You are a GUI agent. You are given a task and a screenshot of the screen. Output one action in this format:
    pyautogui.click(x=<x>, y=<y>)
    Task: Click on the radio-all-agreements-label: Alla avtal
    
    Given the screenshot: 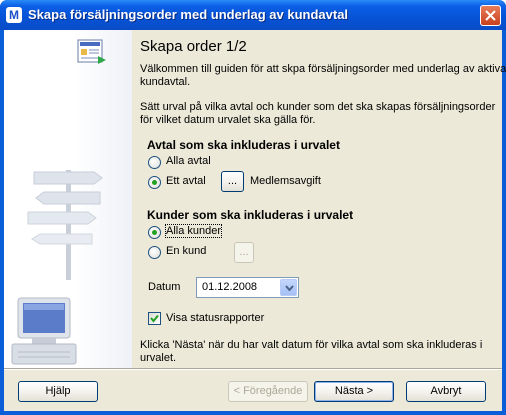 What is the action you would take?
    pyautogui.click(x=188, y=161)
    